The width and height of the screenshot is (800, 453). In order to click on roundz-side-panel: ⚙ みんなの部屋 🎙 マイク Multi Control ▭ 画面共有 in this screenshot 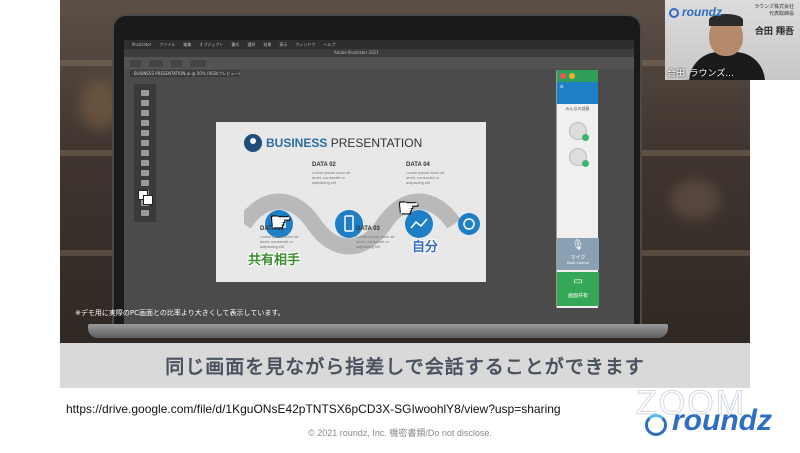, I will do `click(577, 189)`.